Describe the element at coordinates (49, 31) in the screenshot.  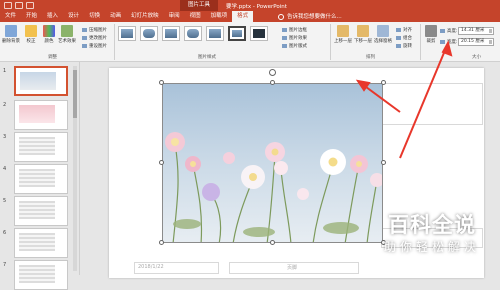
I see `color-icon` at that location.